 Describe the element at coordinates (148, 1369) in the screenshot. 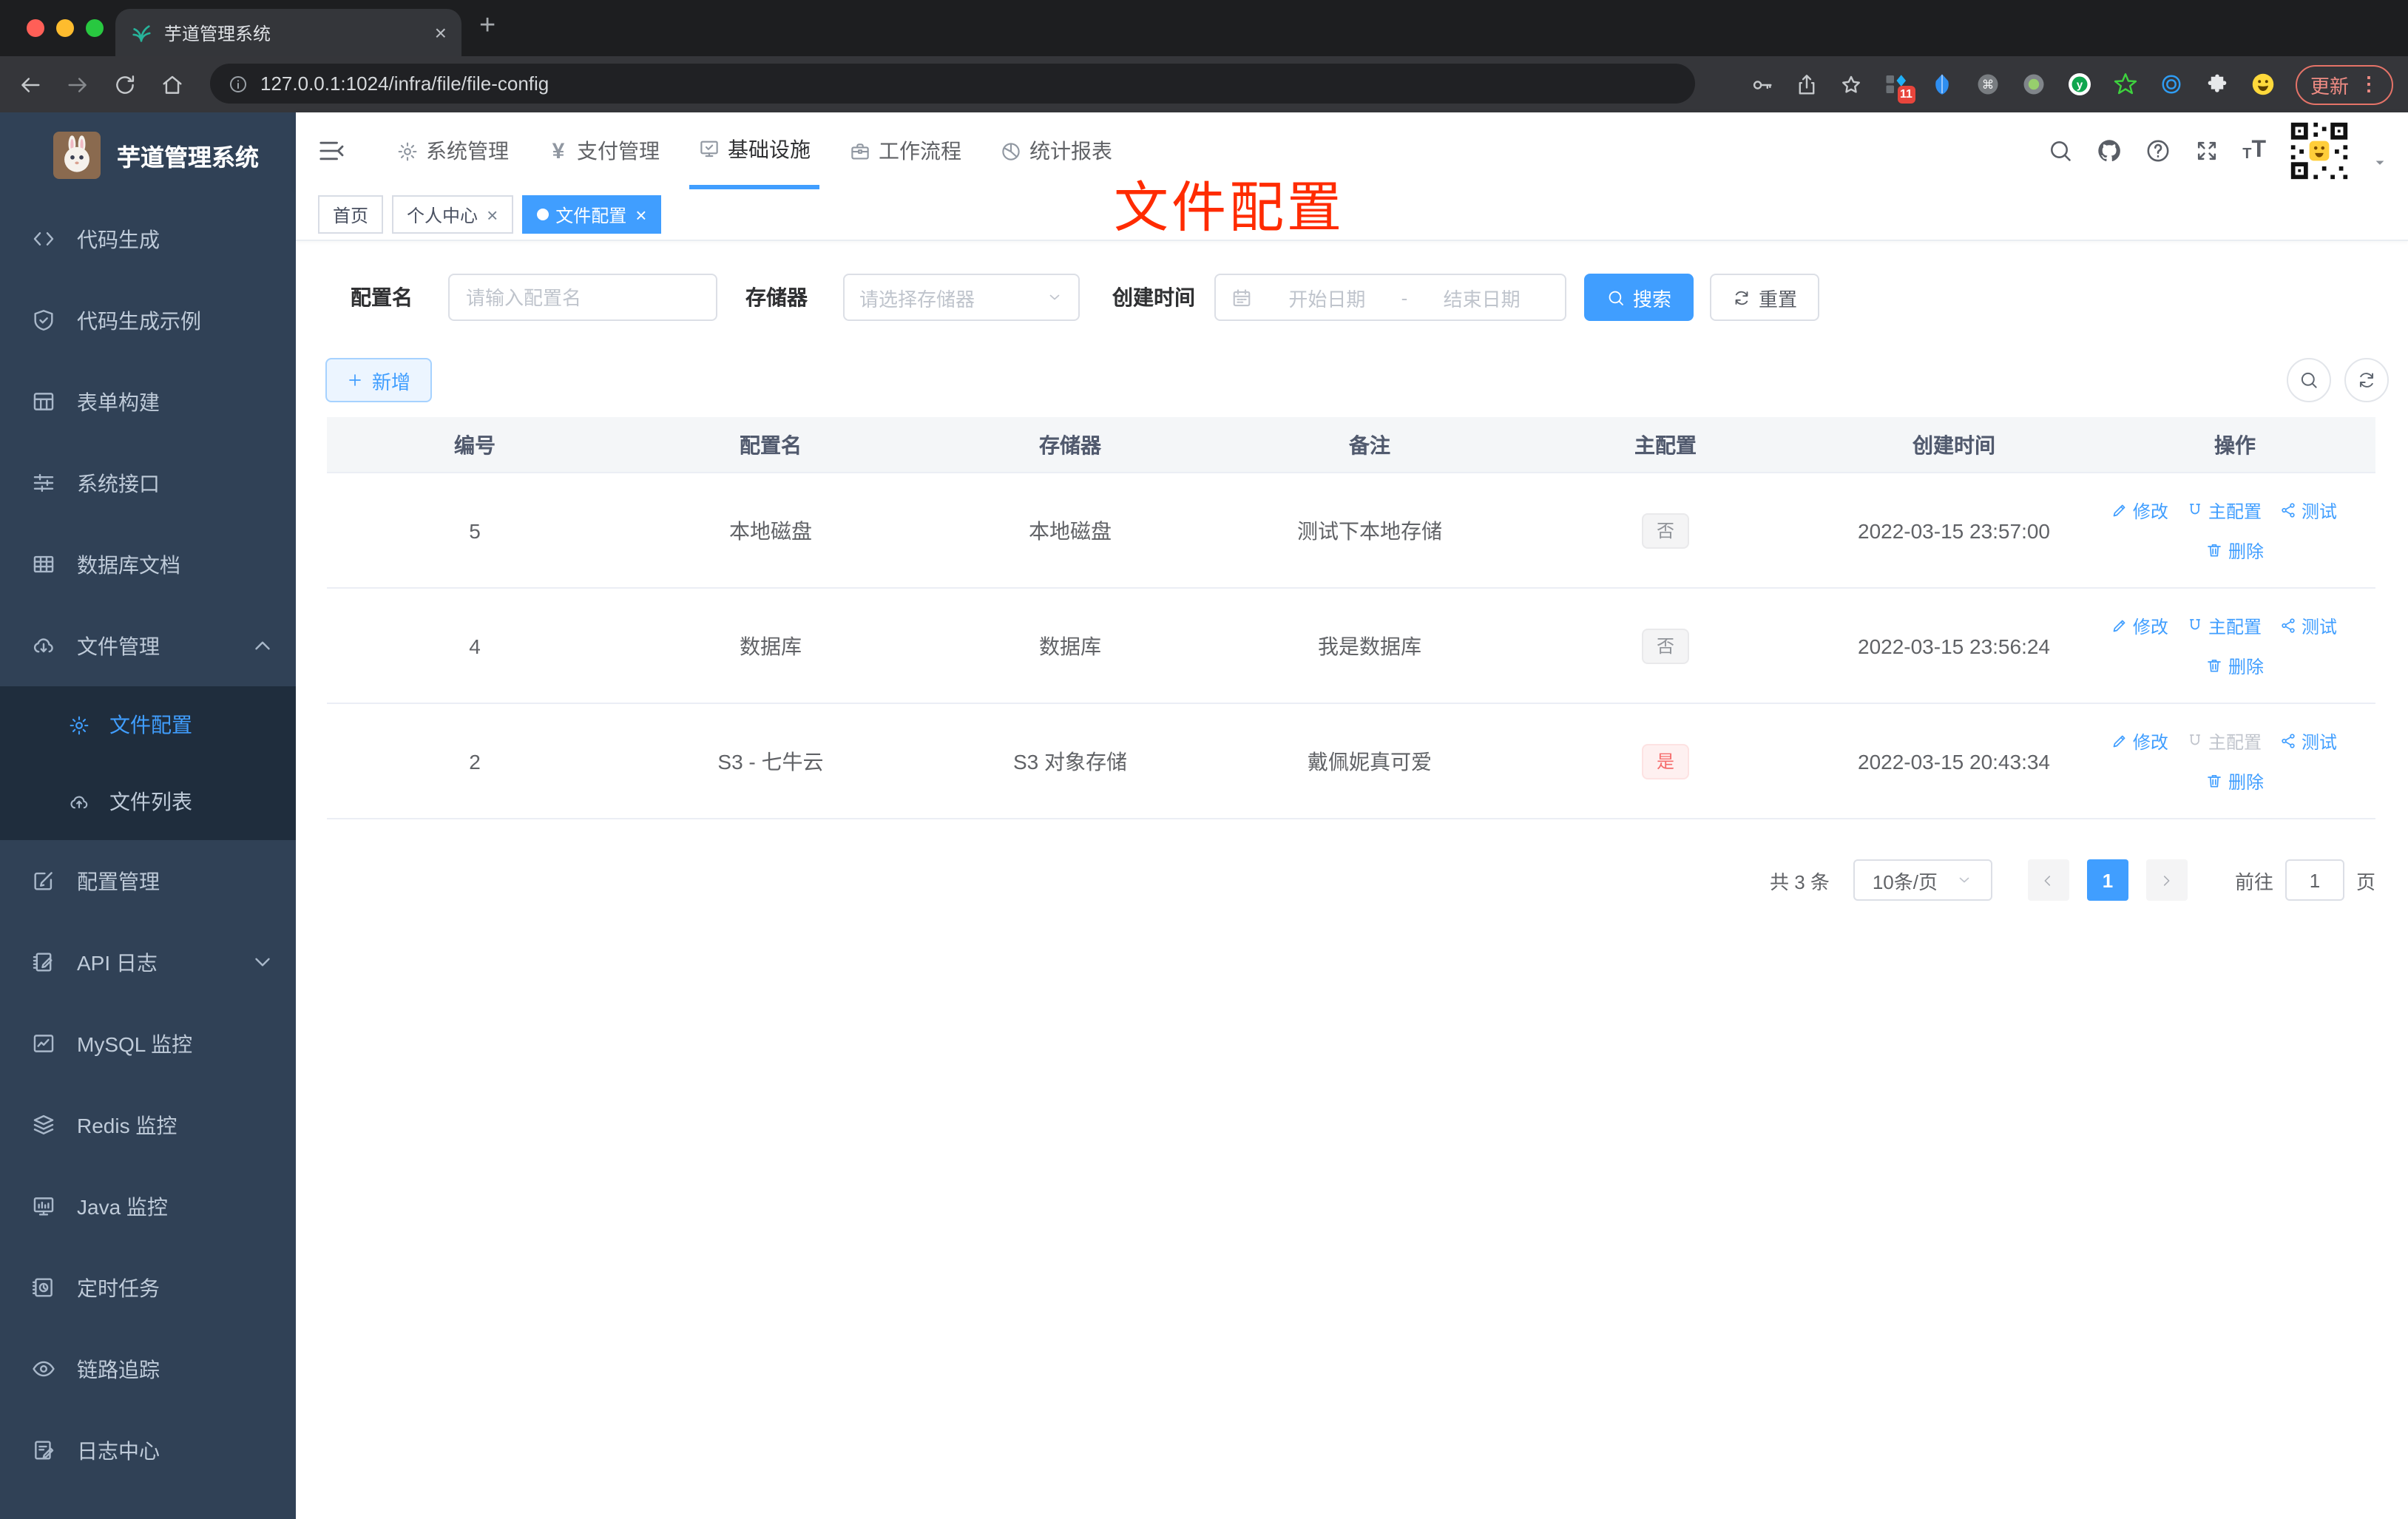

I see `sidebar-item-链路追踪: 链路追踪` at that location.